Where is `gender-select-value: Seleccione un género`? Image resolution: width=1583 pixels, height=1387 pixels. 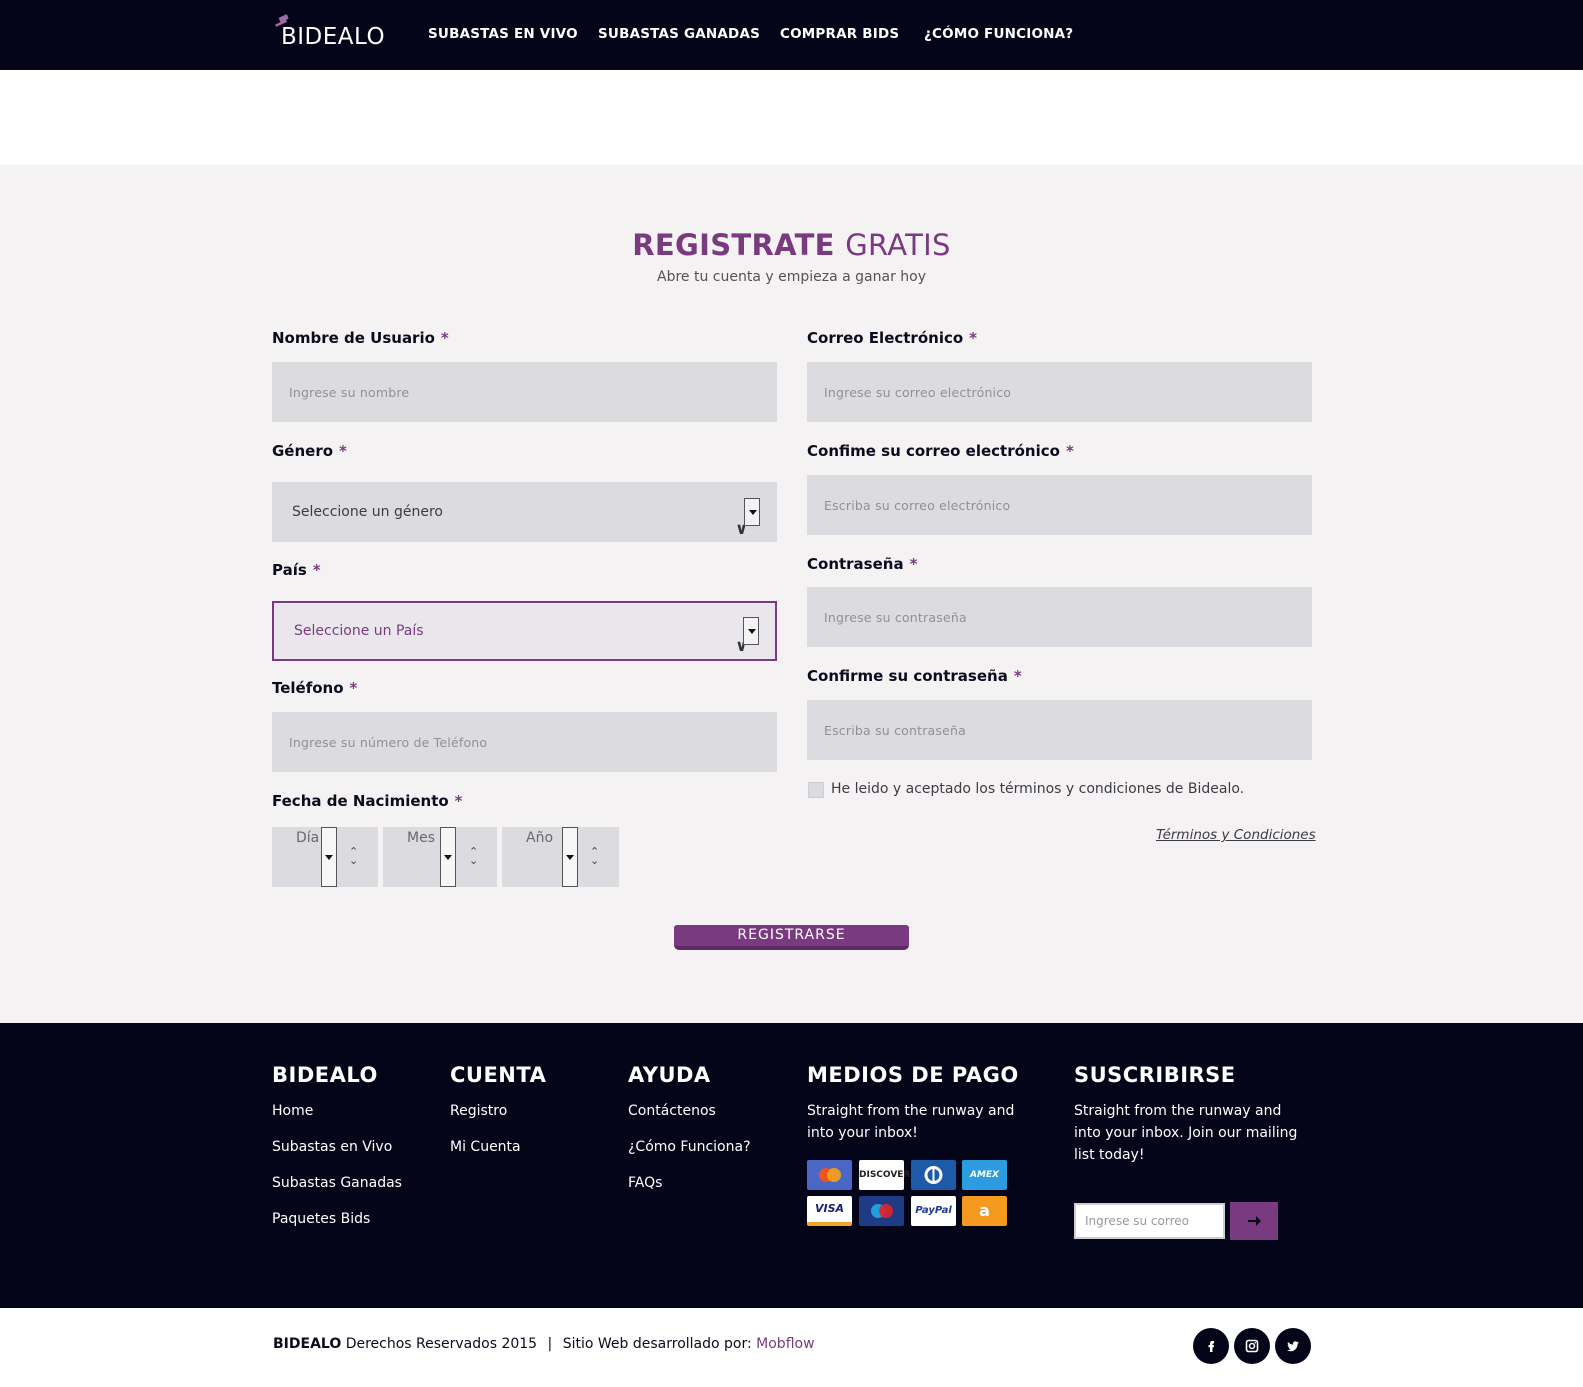 gender-select-value: Seleccione un género is located at coordinates (367, 512).